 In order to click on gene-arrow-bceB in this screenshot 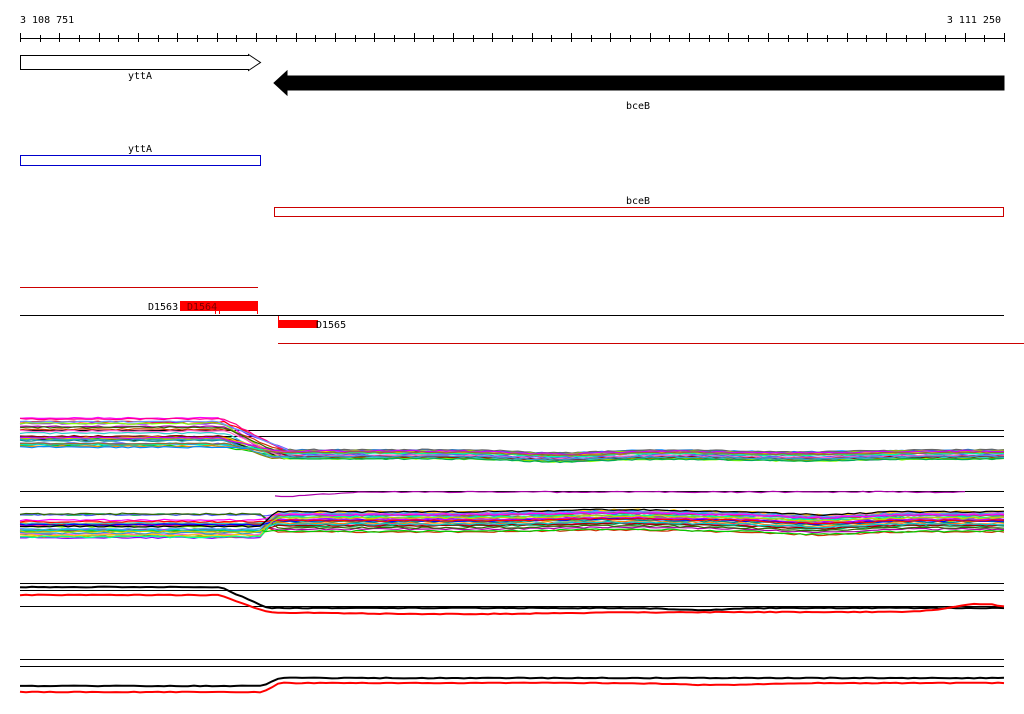, I will do `click(639, 83)`.